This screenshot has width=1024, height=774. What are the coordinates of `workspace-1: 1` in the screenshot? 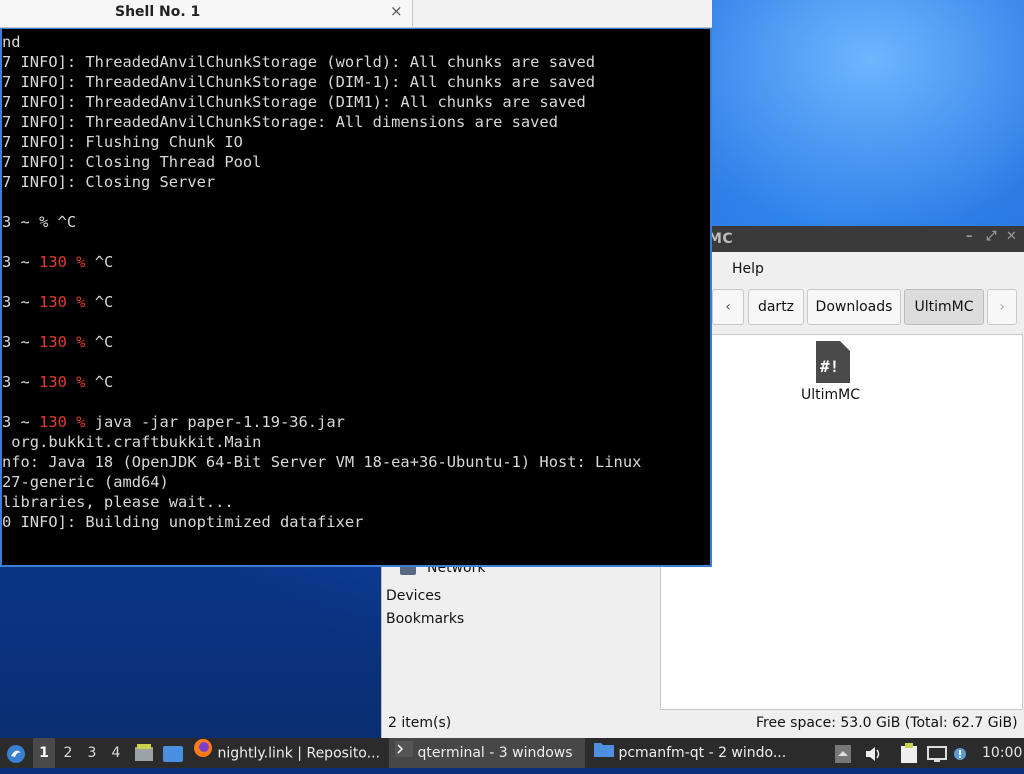 It's located at (44, 753).